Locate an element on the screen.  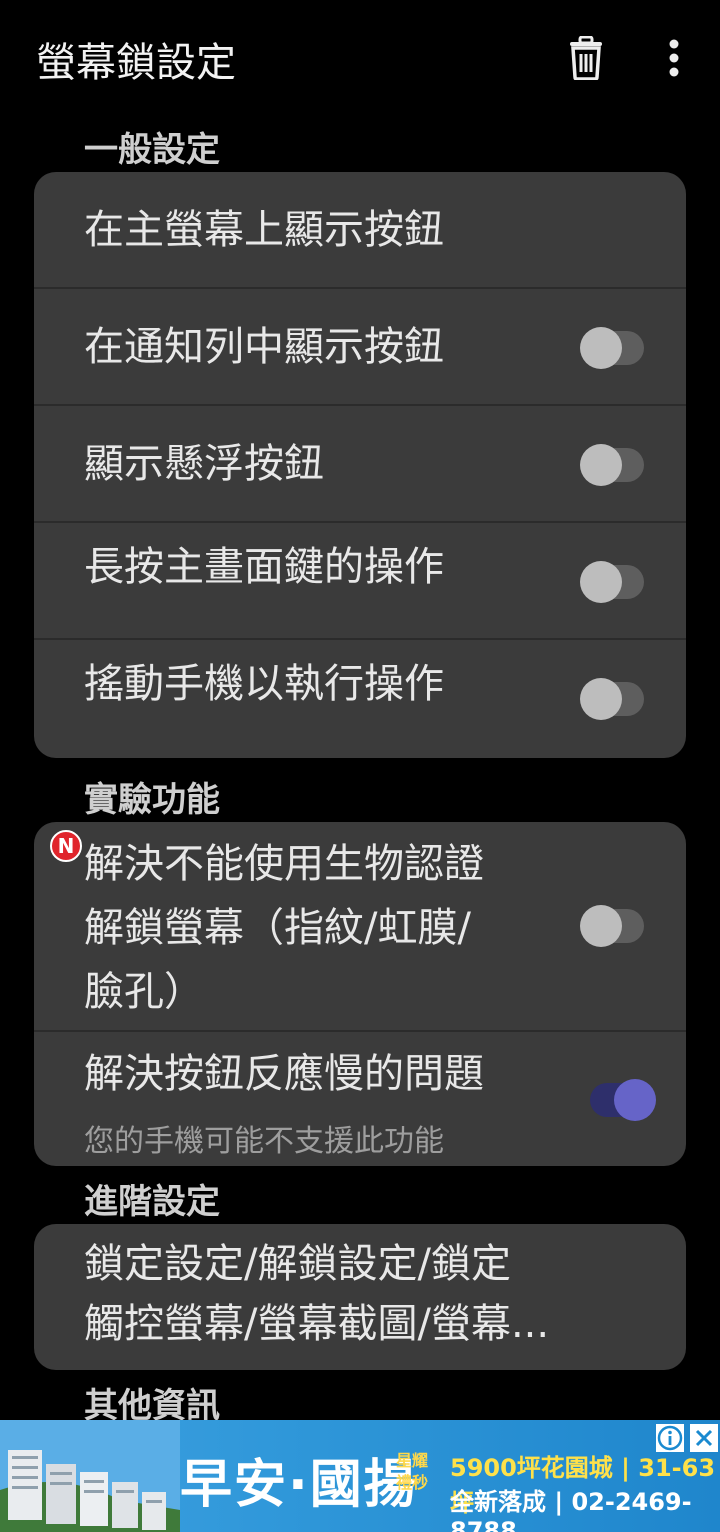
buildings-image is located at coordinates (90, 1476).